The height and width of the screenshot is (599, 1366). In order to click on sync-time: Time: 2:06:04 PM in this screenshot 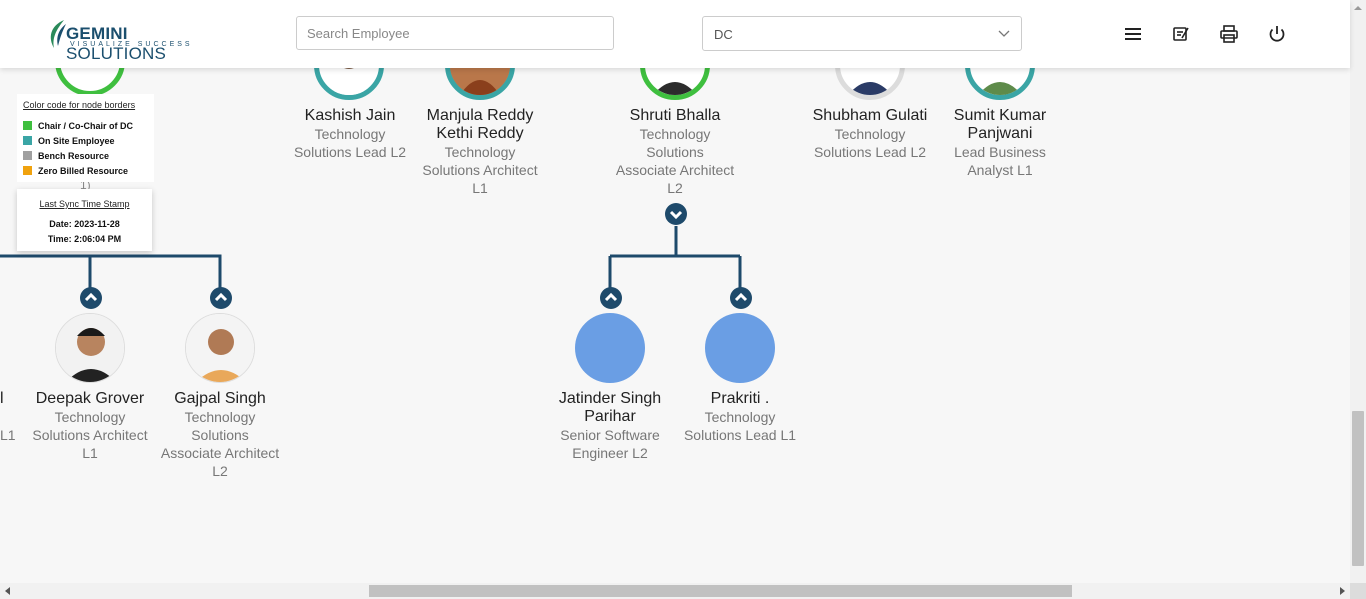, I will do `click(84, 239)`.